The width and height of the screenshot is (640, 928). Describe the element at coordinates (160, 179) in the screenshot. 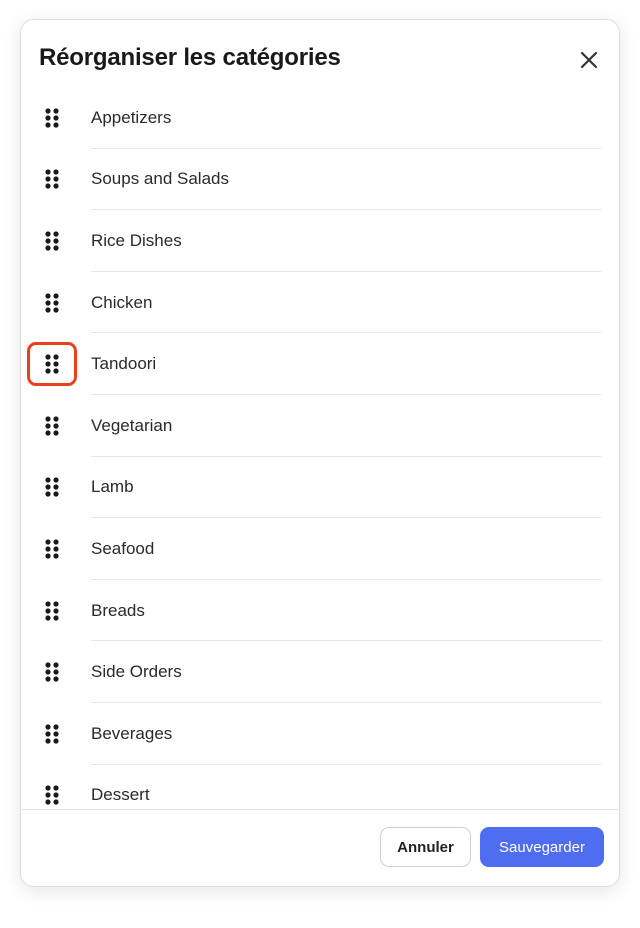

I see `category-label: Soups and Salads` at that location.